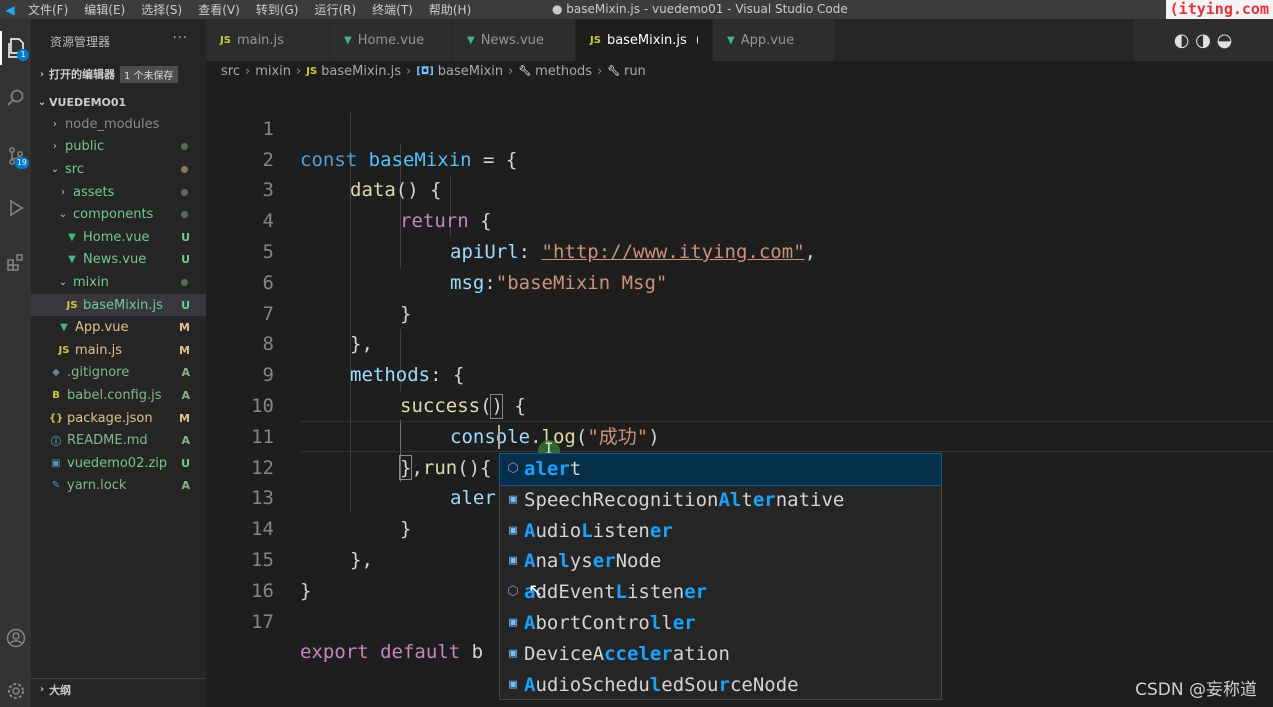 The image size is (1273, 707). Describe the element at coordinates (536, 590) in the screenshot. I see `mouse-pointer-icon: ↖` at that location.